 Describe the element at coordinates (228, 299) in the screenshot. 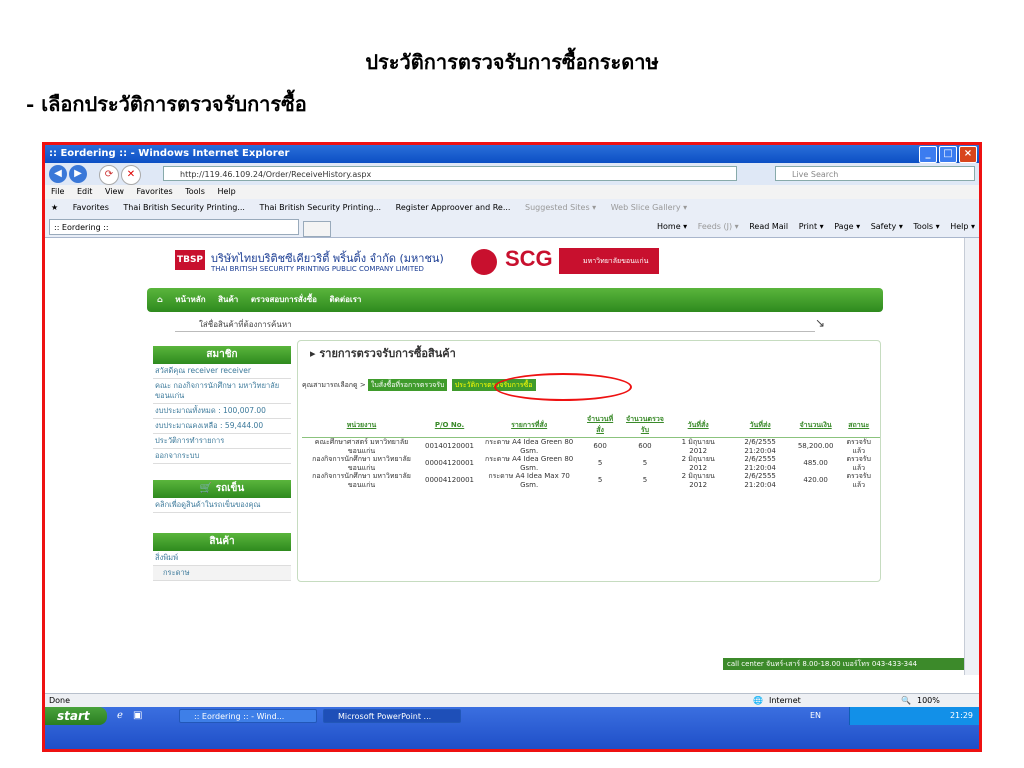

I see `nav-products: สินค้า` at that location.